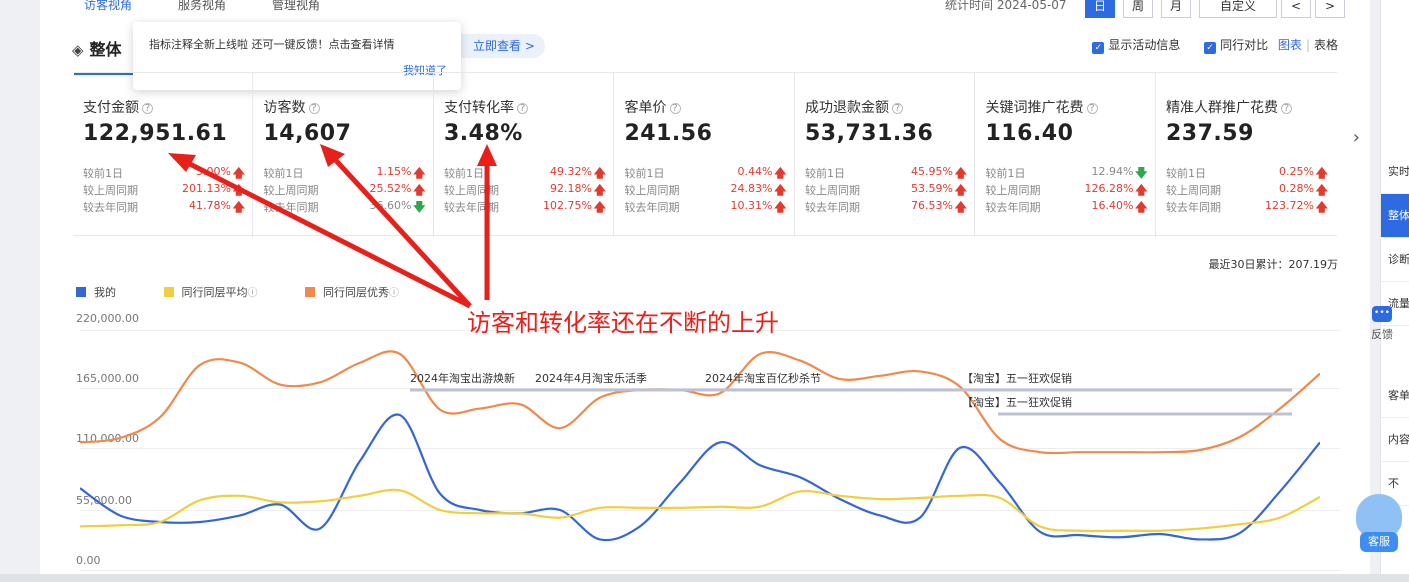  I want to click on annotation-arrows, so click(332, 226).